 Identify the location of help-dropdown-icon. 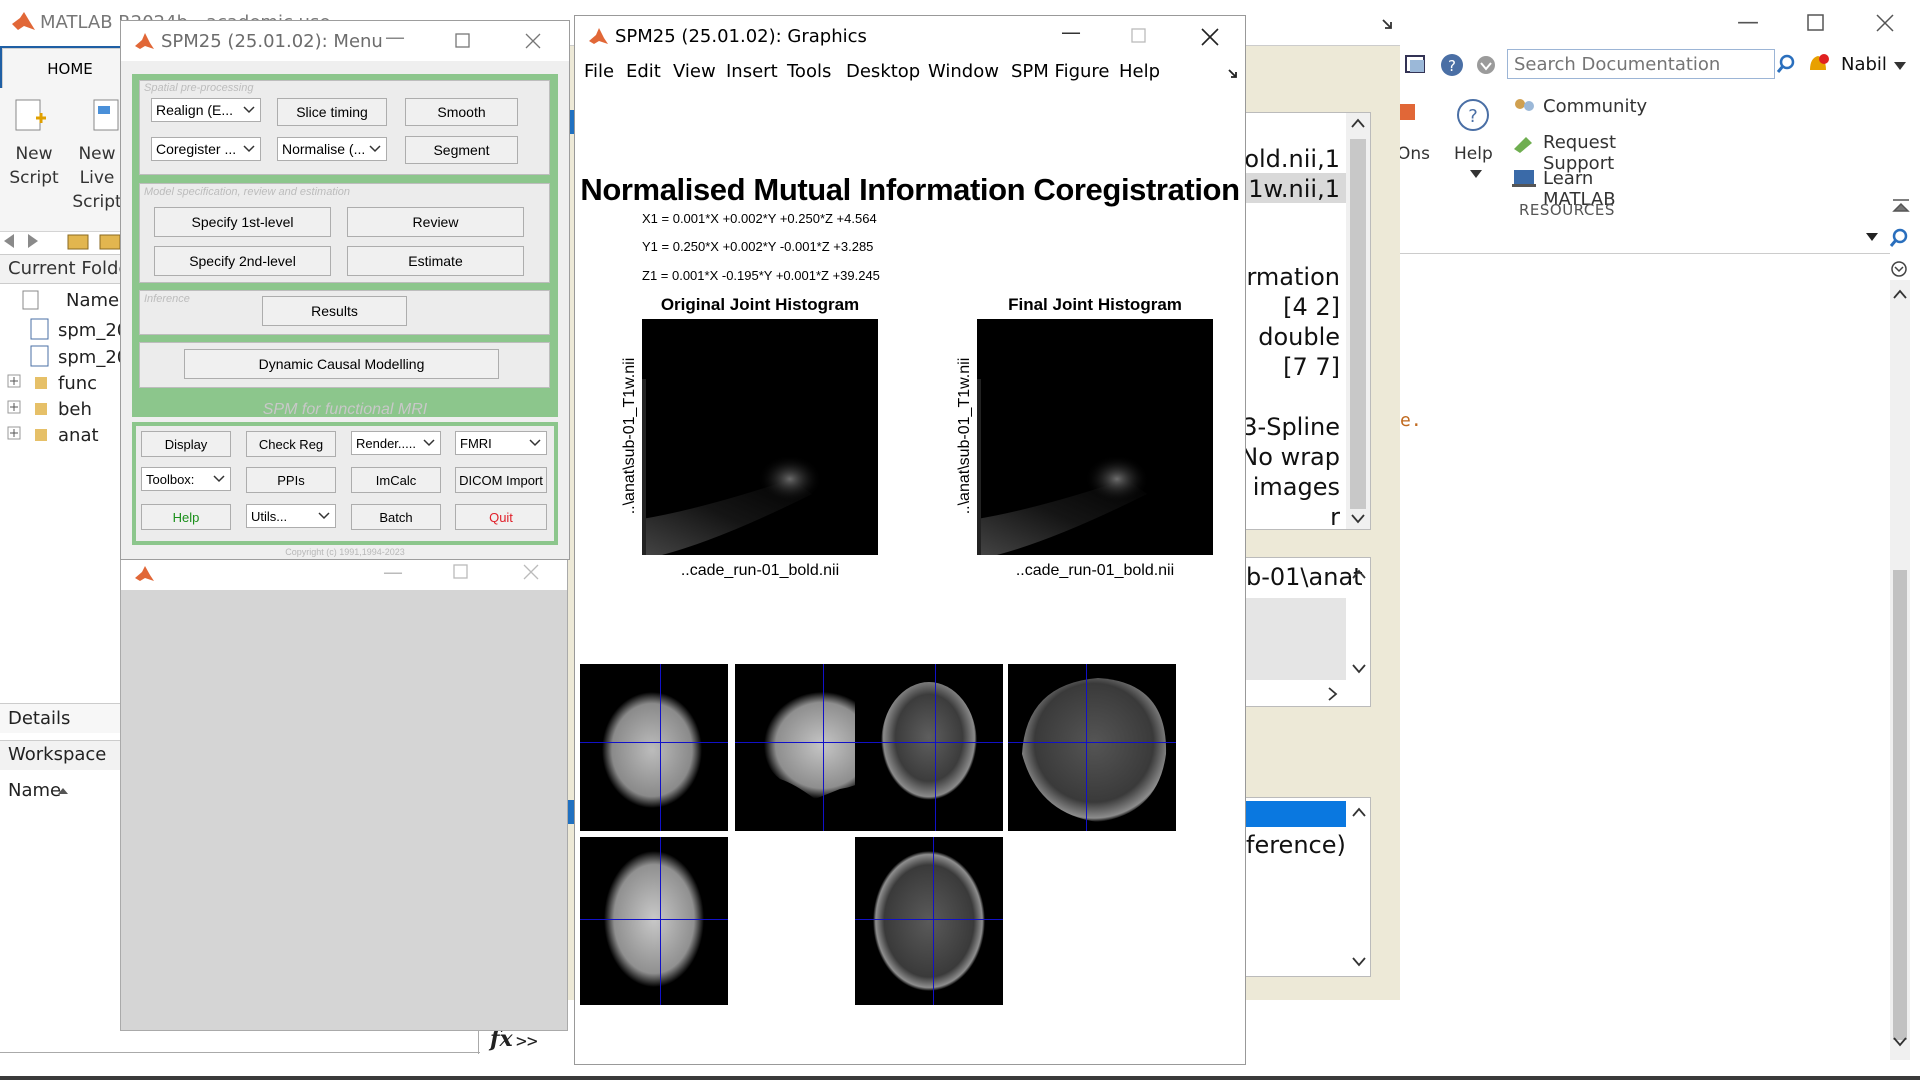
(1476, 174).